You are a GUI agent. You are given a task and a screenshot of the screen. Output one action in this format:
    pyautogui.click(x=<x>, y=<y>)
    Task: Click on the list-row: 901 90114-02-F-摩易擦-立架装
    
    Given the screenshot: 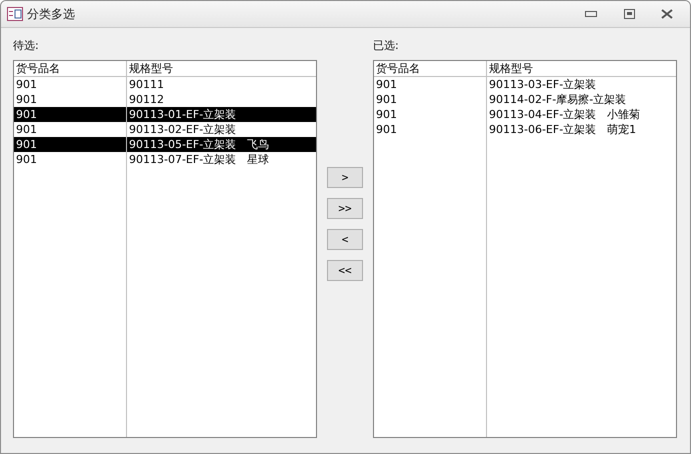 What is the action you would take?
    pyautogui.click(x=525, y=99)
    